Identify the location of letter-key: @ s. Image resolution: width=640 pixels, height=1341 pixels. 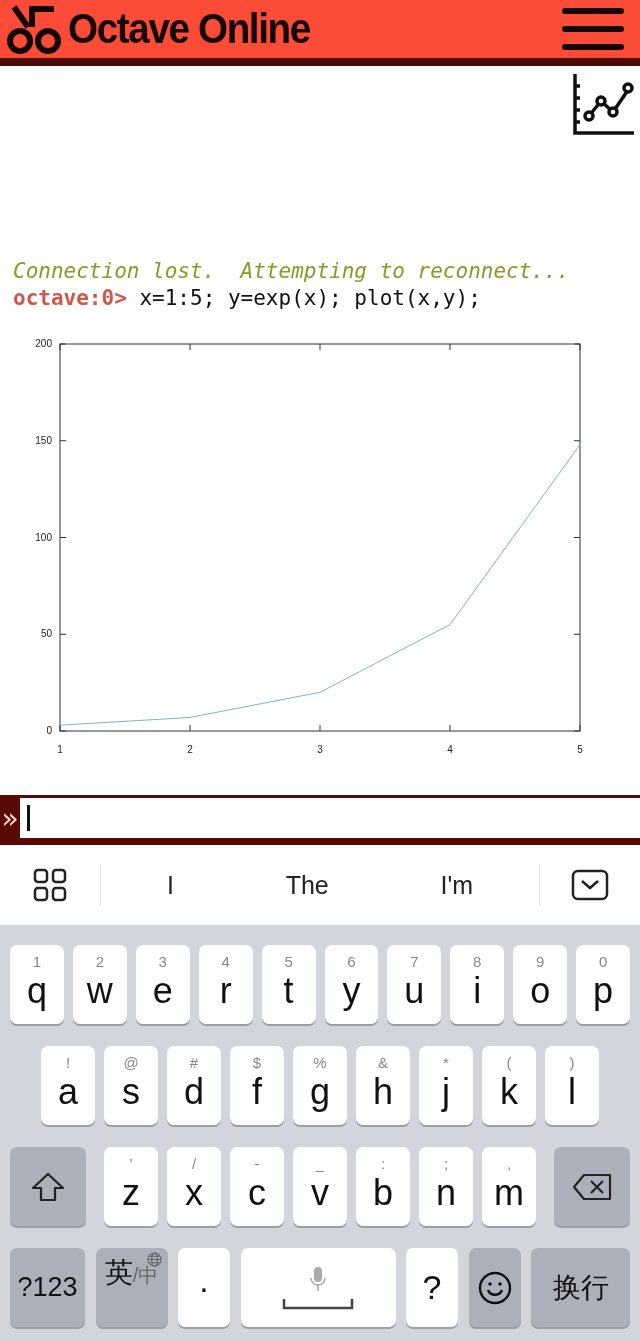
(131, 1085).